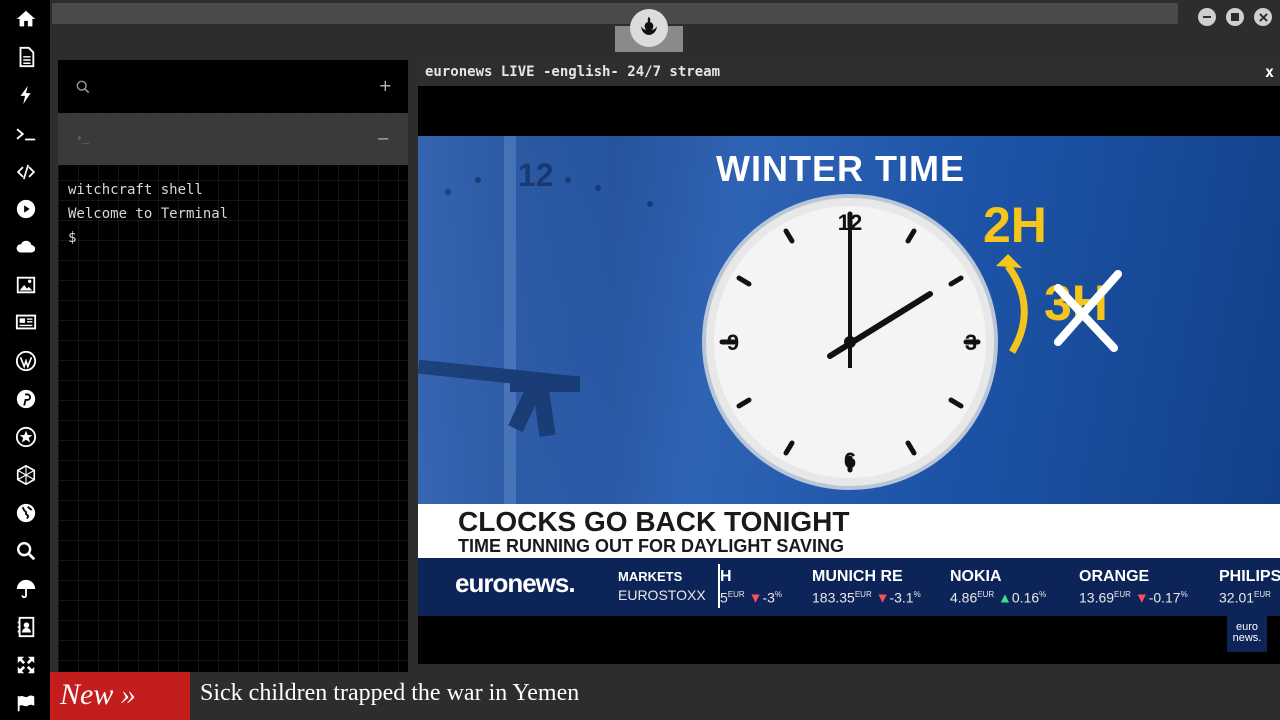 The image size is (1280, 720). What do you see at coordinates (1097, 597) in the screenshot?
I see `ticker-value: 13.69` at bounding box center [1097, 597].